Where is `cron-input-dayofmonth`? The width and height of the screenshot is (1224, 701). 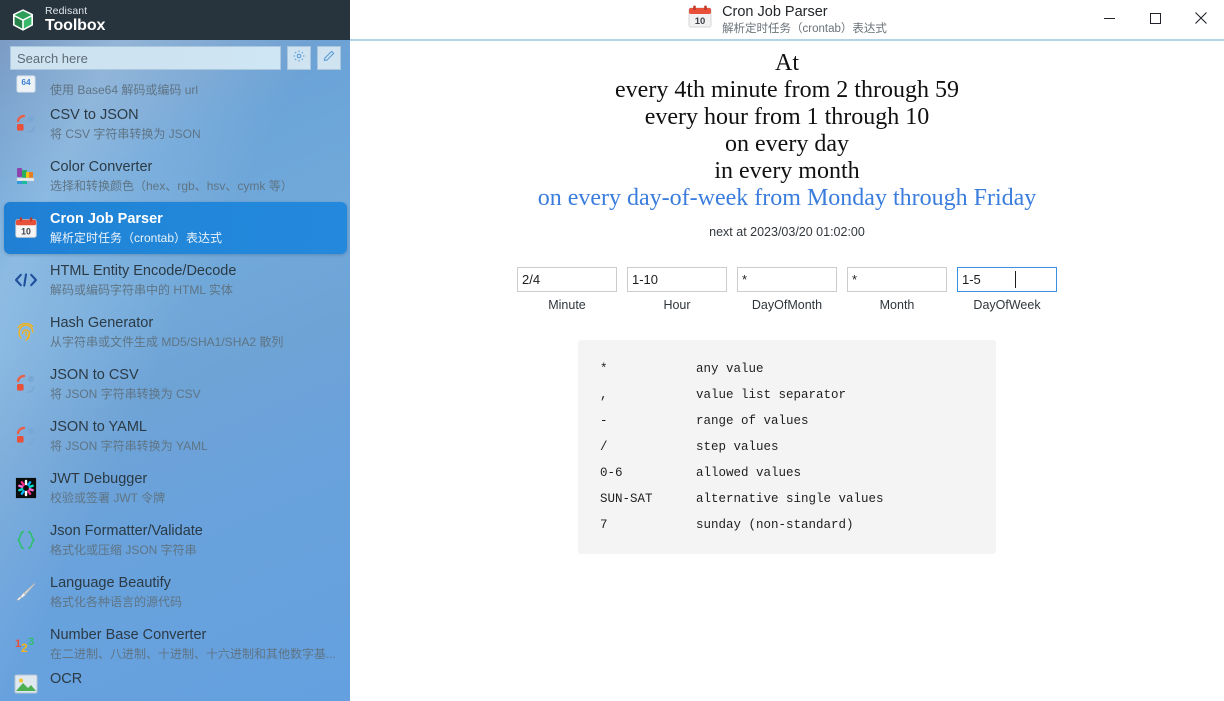
cron-input-dayofmonth is located at coordinates (787, 279).